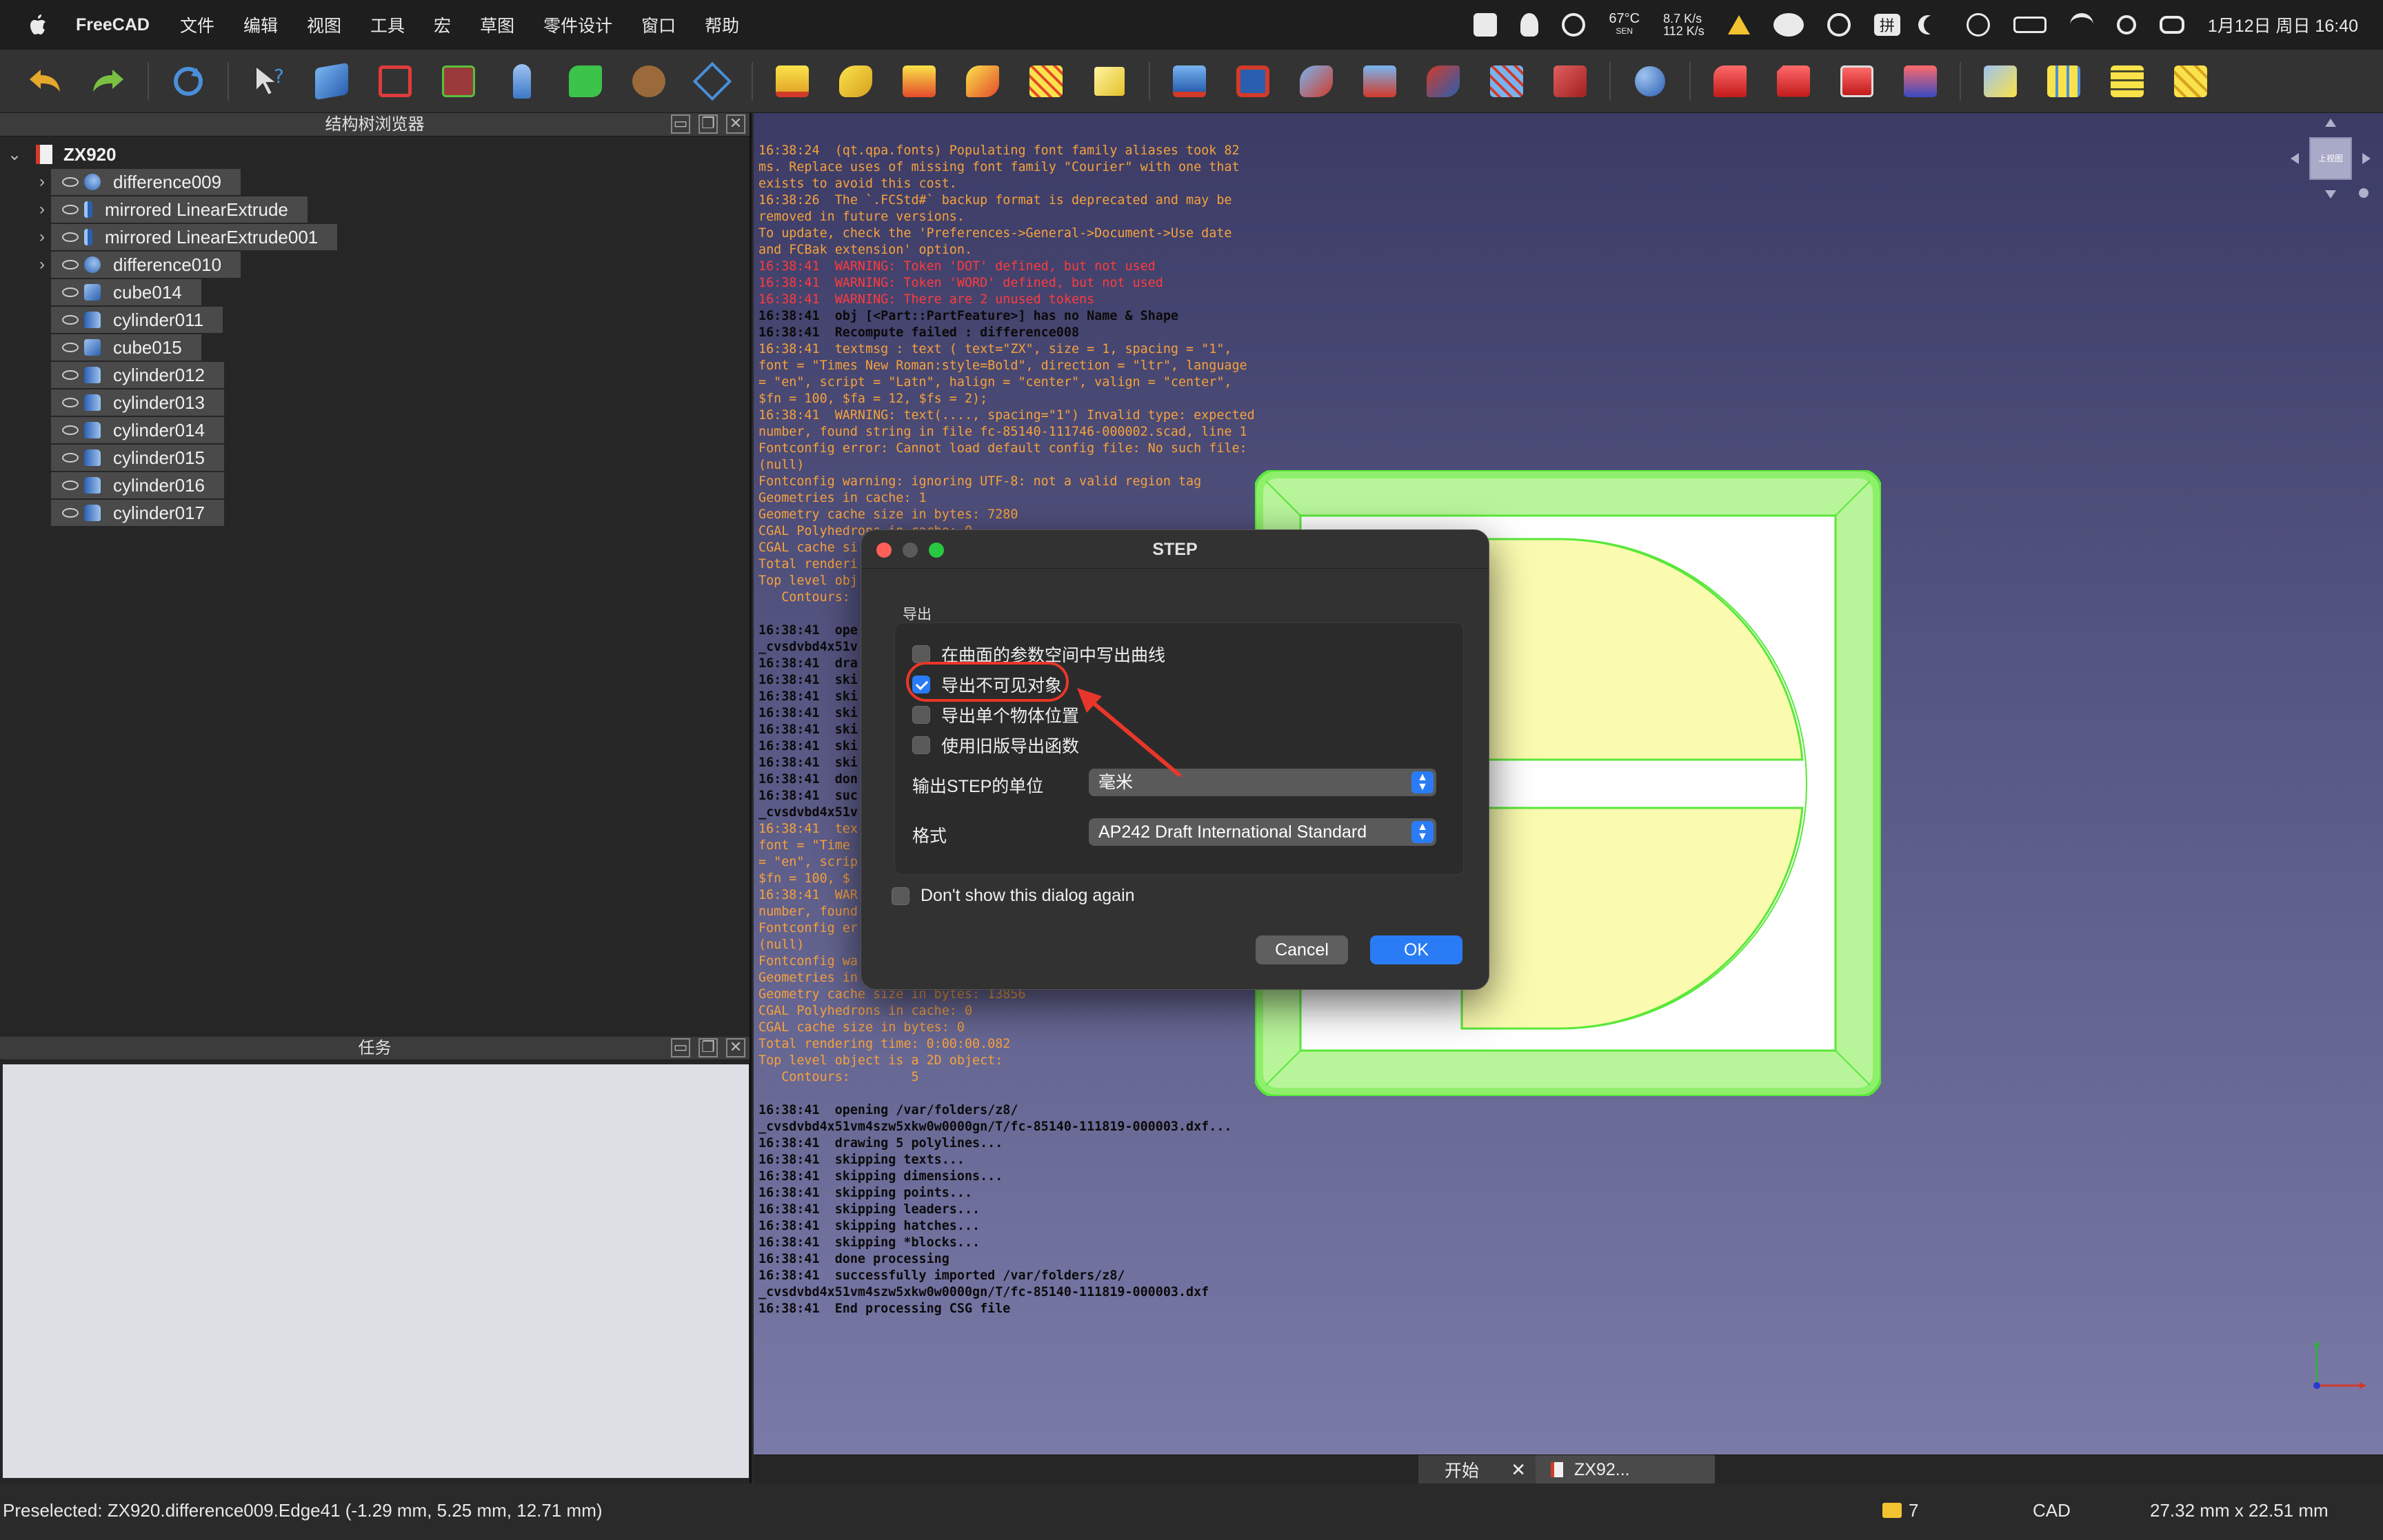 This screenshot has width=2383, height=1540. What do you see at coordinates (111, 320) in the screenshot?
I see `tree-item: cylinder011` at bounding box center [111, 320].